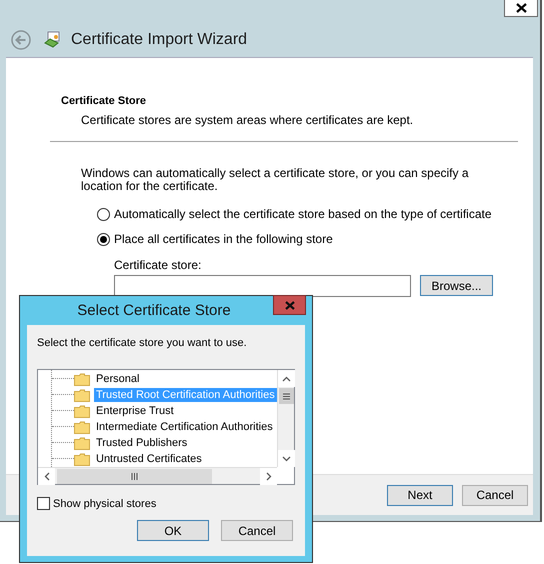 The image size is (544, 564). I want to click on tree-item: Trusted Publishers, so click(142, 443).